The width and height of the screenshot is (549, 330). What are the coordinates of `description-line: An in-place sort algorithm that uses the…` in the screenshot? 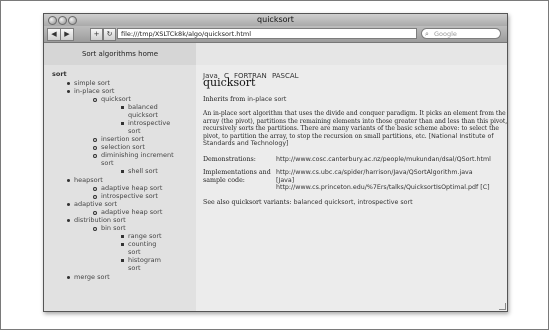 It's located at (354, 113).